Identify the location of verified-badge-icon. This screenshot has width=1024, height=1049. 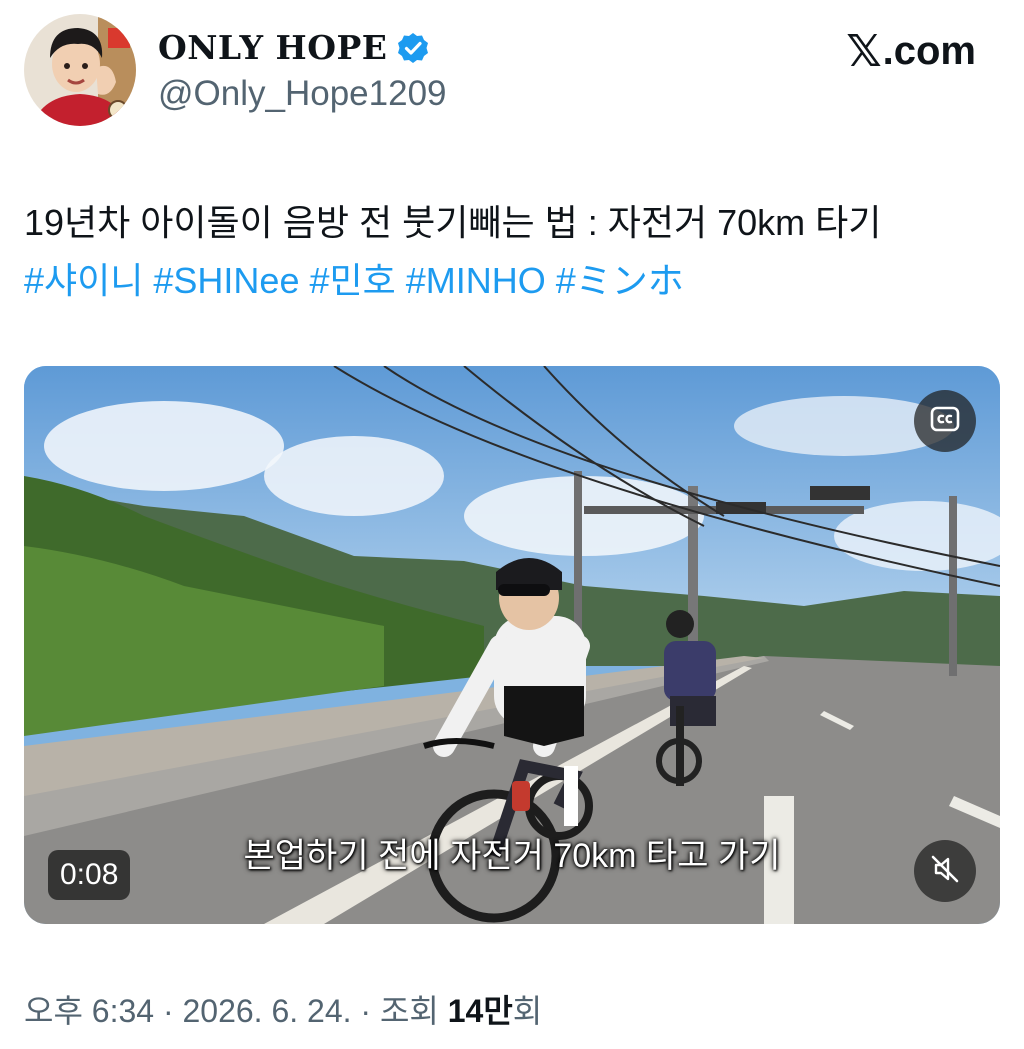
(413, 48).